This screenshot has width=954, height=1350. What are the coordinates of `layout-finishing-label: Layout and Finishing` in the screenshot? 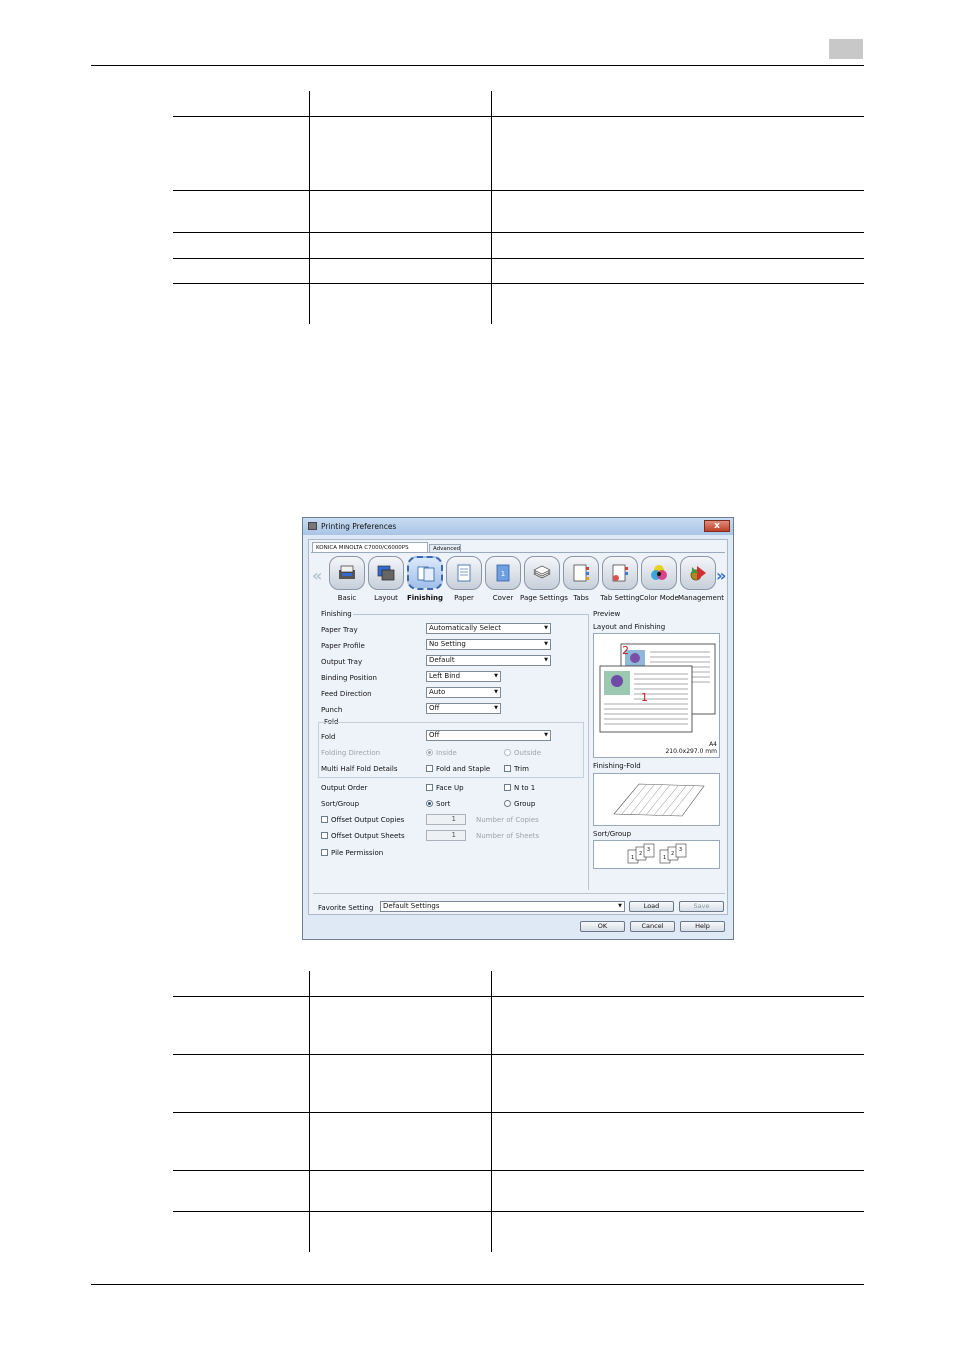 It's located at (629, 627).